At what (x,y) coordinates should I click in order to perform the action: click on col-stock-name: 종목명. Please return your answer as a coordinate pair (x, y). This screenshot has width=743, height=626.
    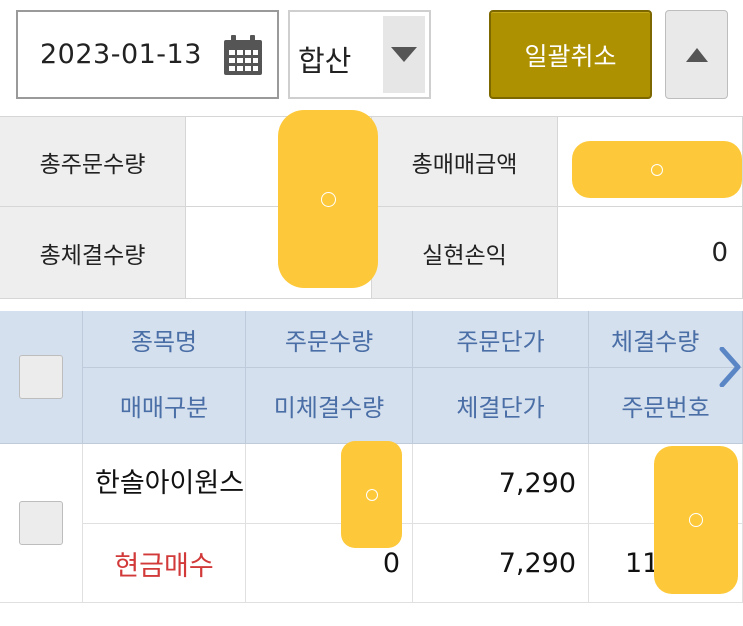
    Looking at the image, I should click on (164, 339).